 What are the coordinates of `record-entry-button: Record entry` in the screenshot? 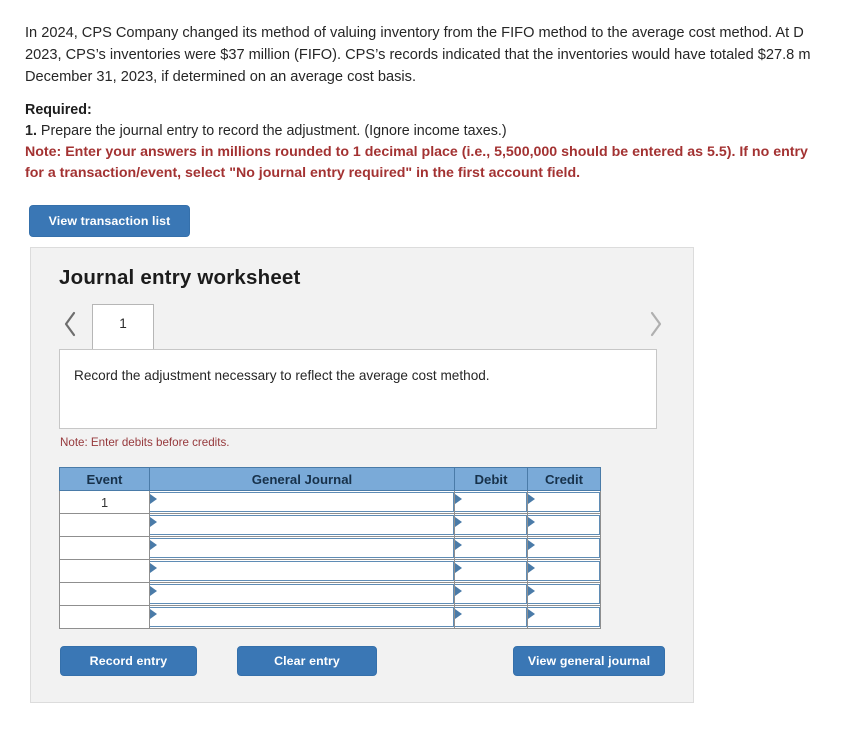 It's located at (128, 661).